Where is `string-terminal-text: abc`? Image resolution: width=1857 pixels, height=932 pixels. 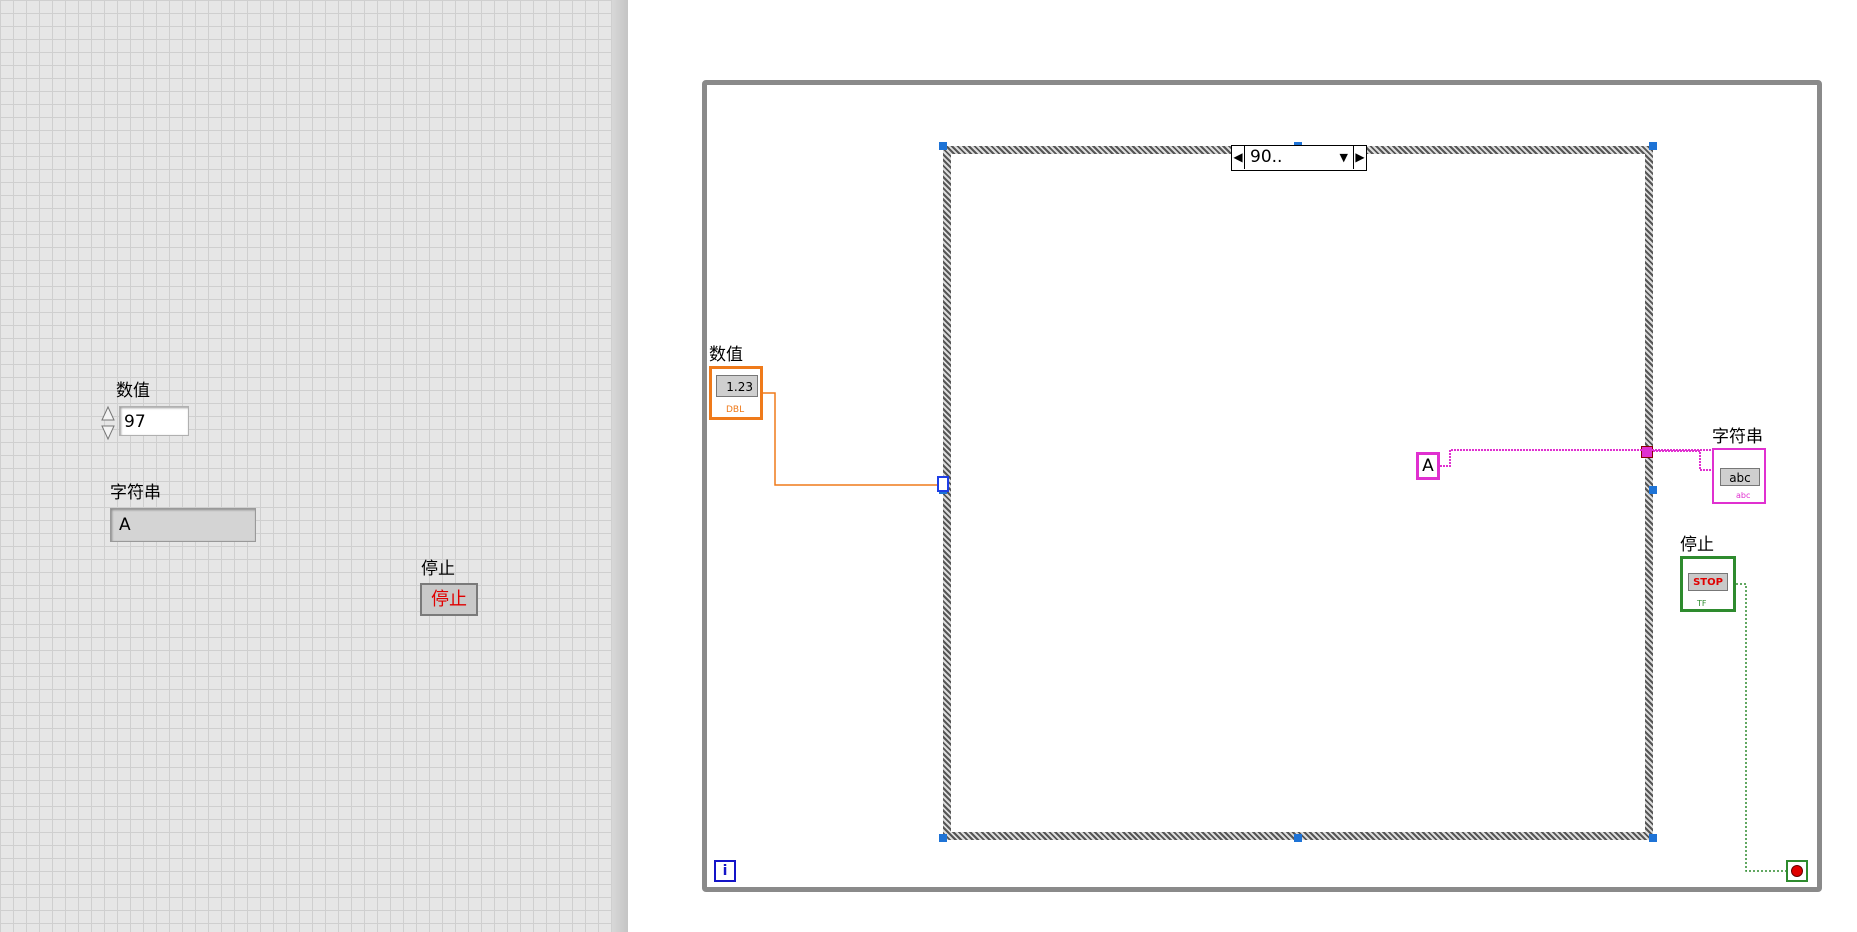 string-terminal-text: abc is located at coordinates (1740, 477).